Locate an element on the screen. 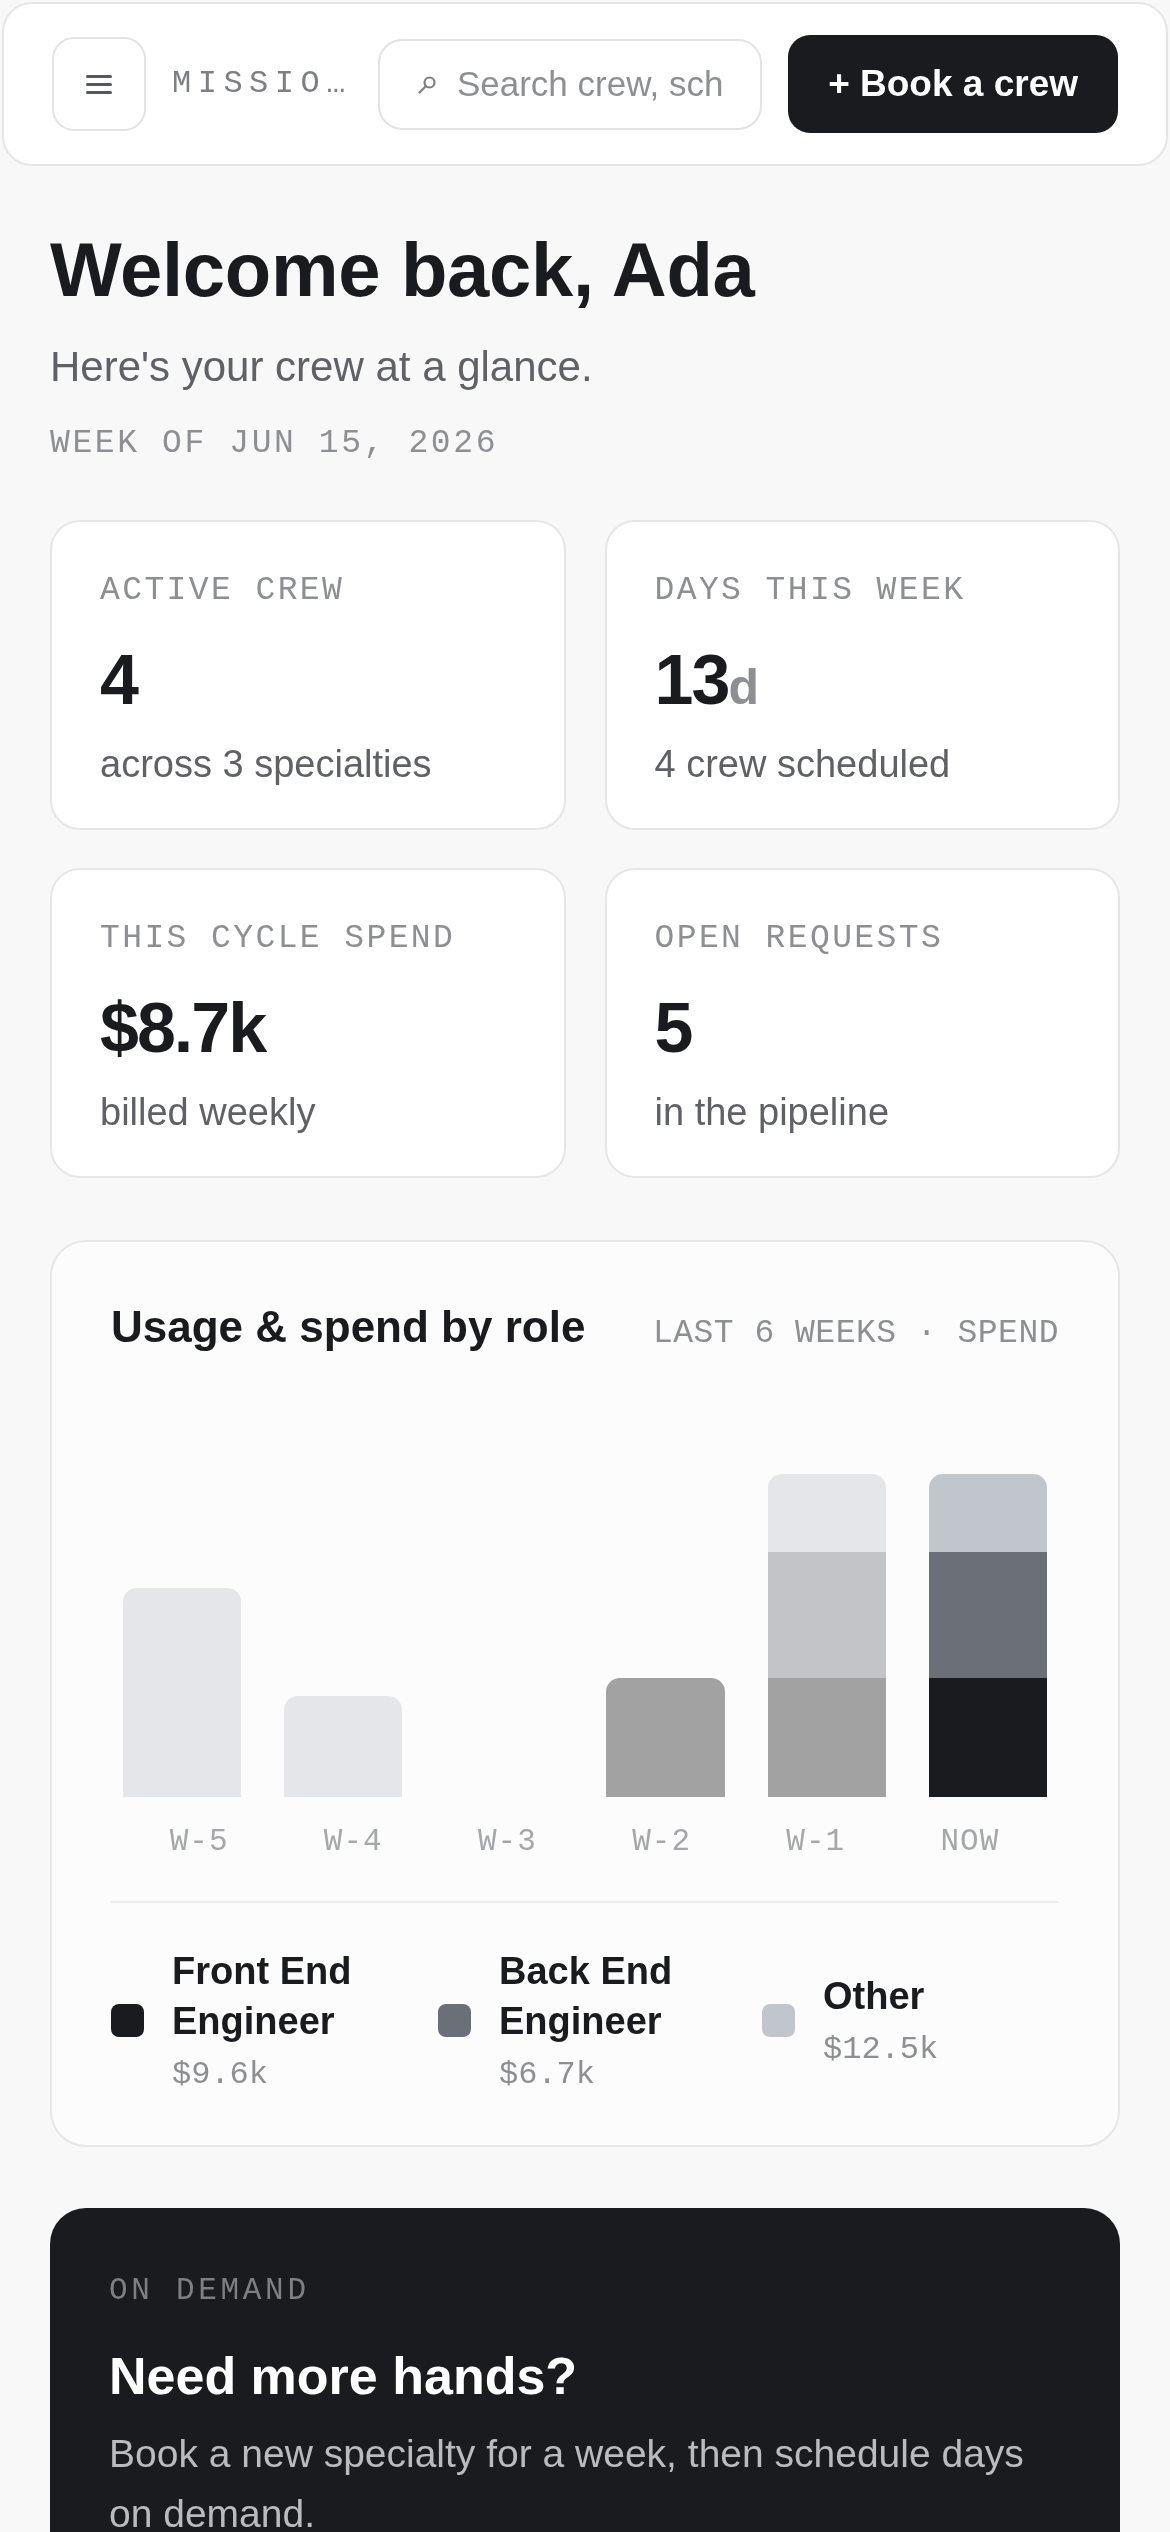  book-crew-button: + Book a crew is located at coordinates (953, 84).